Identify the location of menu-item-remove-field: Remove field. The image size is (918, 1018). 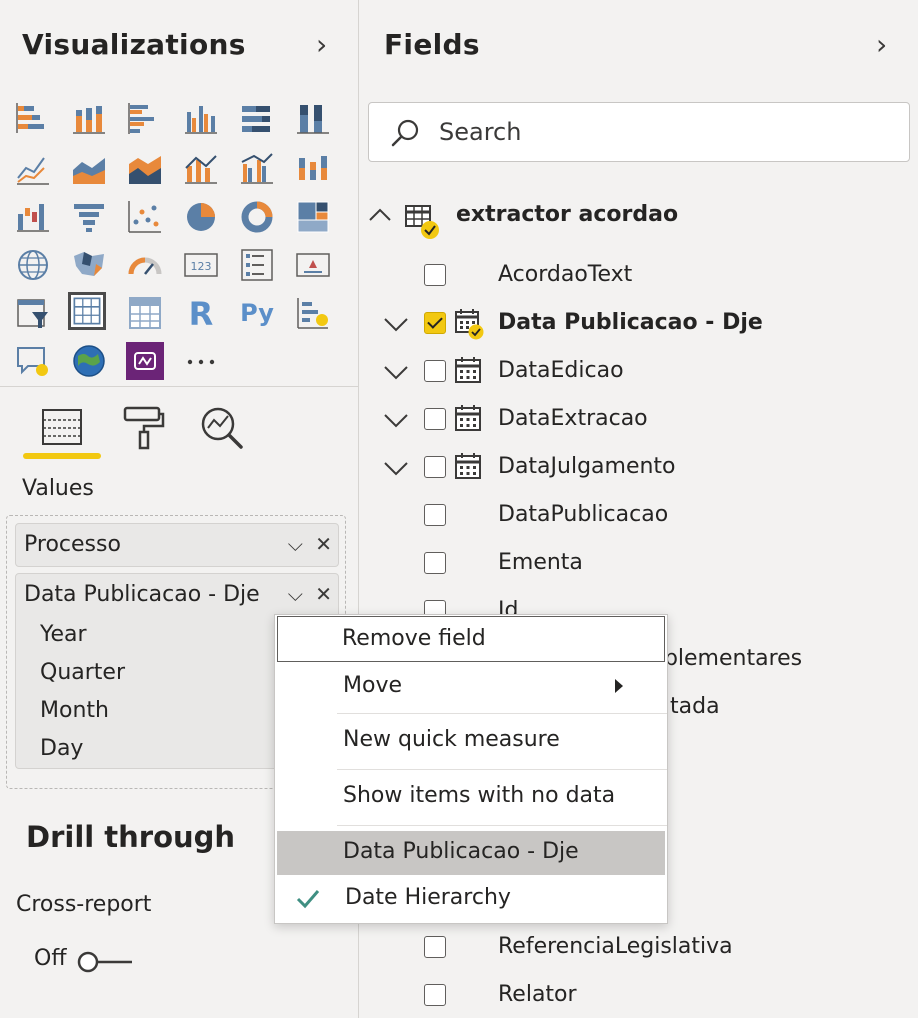
(471, 639).